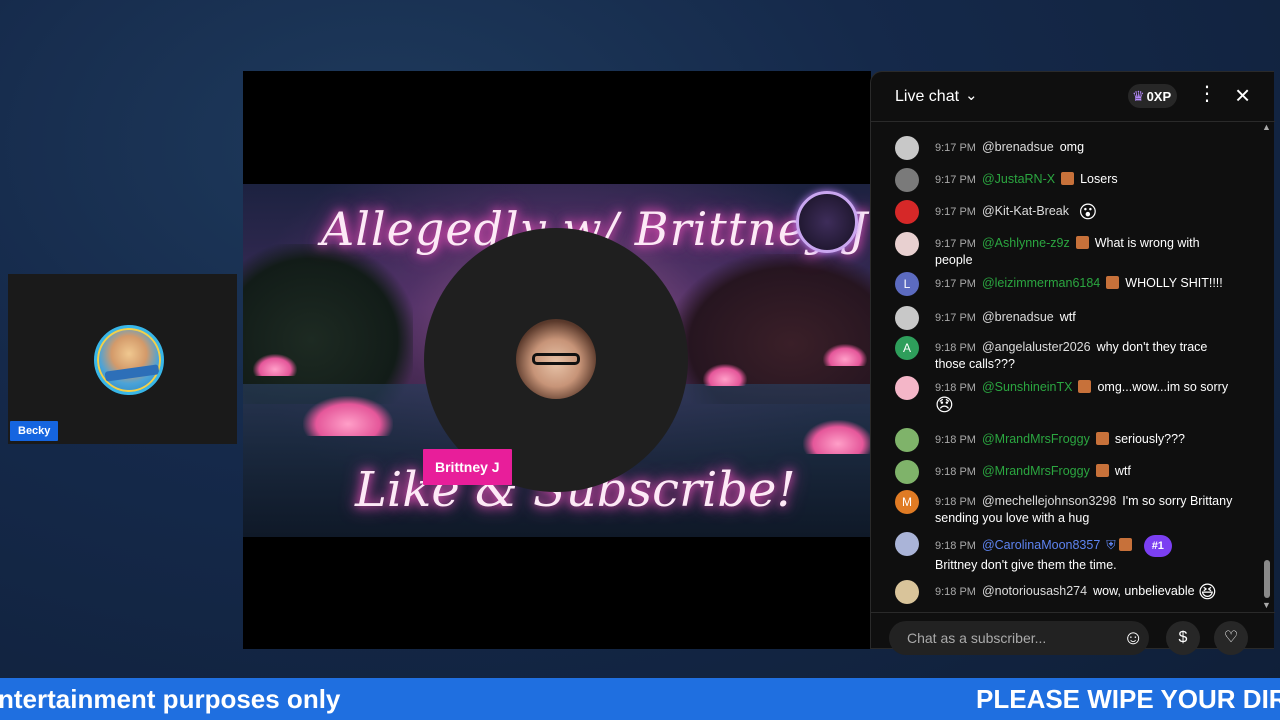 The width and height of the screenshot is (1280, 720). I want to click on channel-logo-seal, so click(827, 222).